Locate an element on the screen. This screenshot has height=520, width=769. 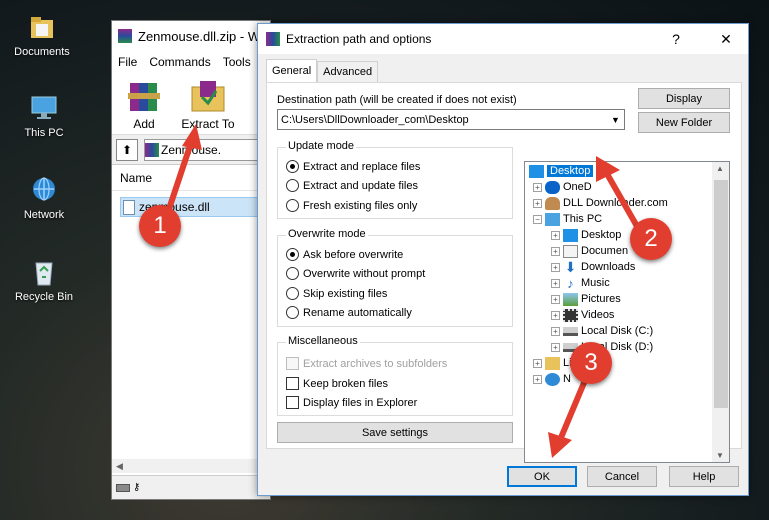
step-badge-2: 2 is located at coordinates (651, 239).